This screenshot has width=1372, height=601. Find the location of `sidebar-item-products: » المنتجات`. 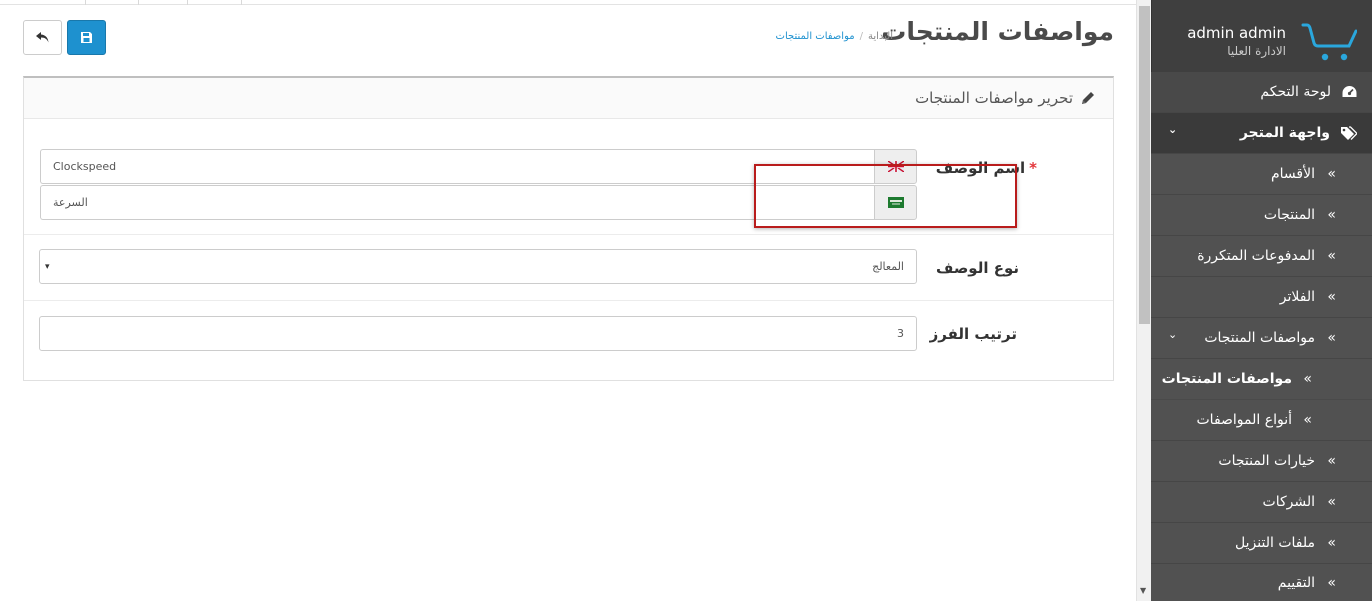

sidebar-item-products: » المنتجات is located at coordinates (1261, 215).